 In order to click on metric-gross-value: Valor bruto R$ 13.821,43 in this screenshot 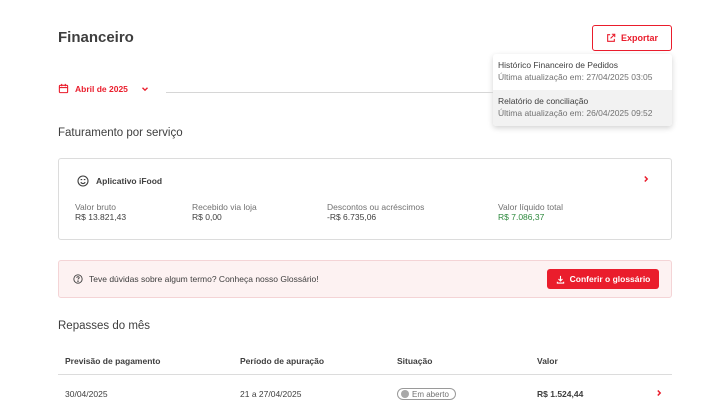, I will do `click(100, 212)`.